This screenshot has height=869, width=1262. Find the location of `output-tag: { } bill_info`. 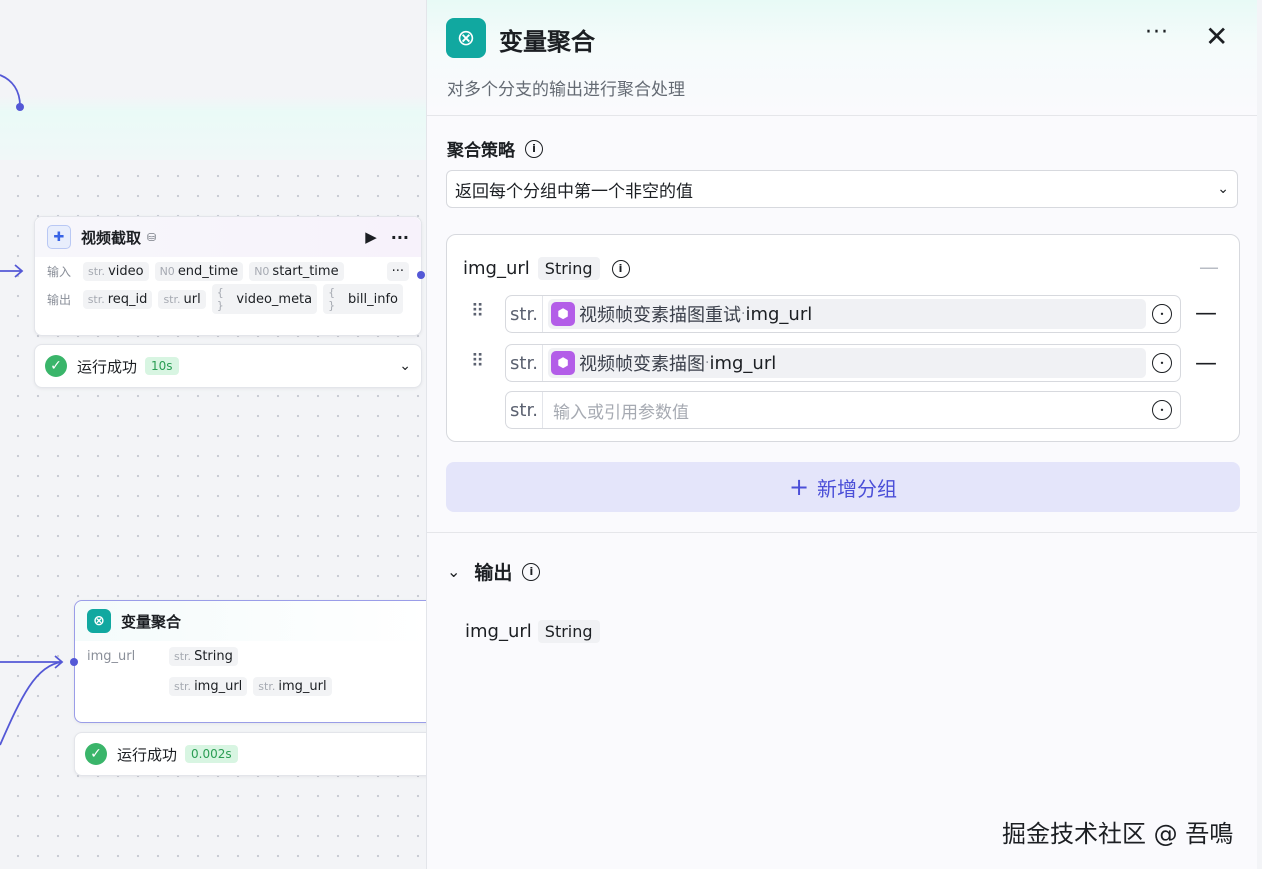

output-tag: { } bill_info is located at coordinates (363, 299).